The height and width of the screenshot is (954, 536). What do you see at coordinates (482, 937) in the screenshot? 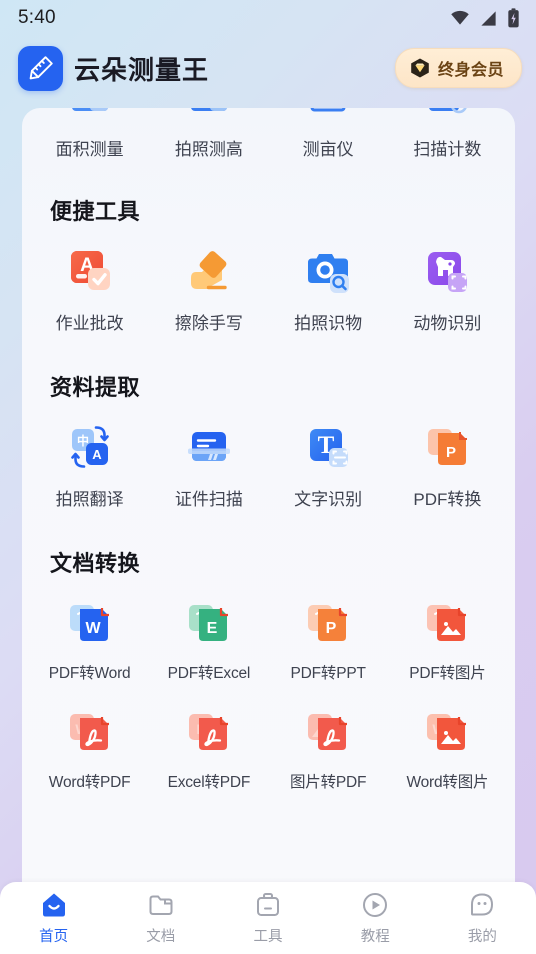
I see `tab-label: 我的` at bounding box center [482, 937].